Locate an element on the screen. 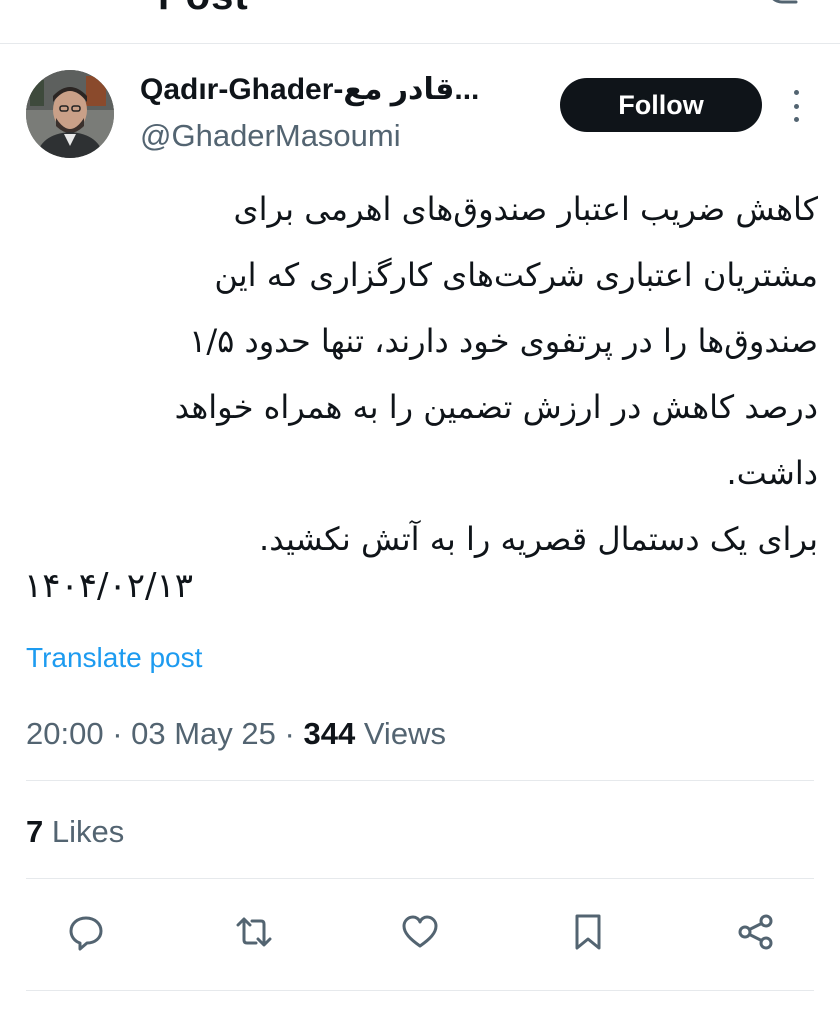  share-icon is located at coordinates (756, 932).